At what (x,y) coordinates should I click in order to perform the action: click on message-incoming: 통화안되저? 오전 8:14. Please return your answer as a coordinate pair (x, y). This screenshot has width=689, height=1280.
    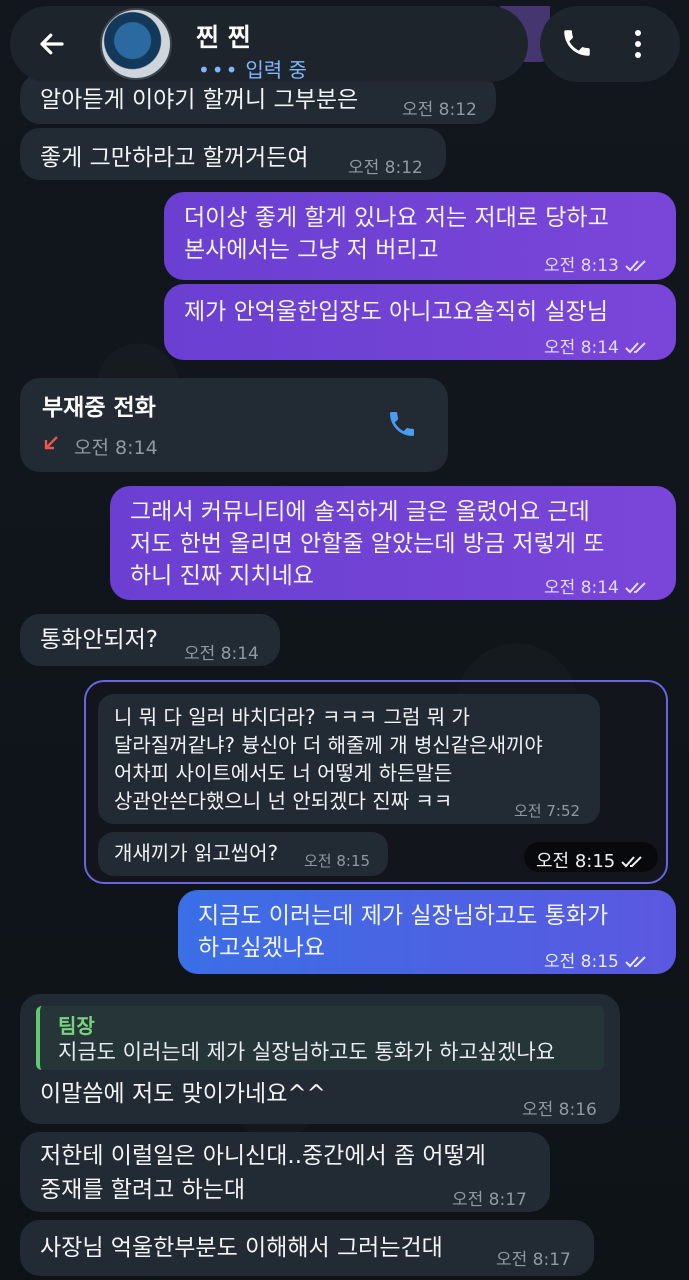
    Looking at the image, I should click on (150, 640).